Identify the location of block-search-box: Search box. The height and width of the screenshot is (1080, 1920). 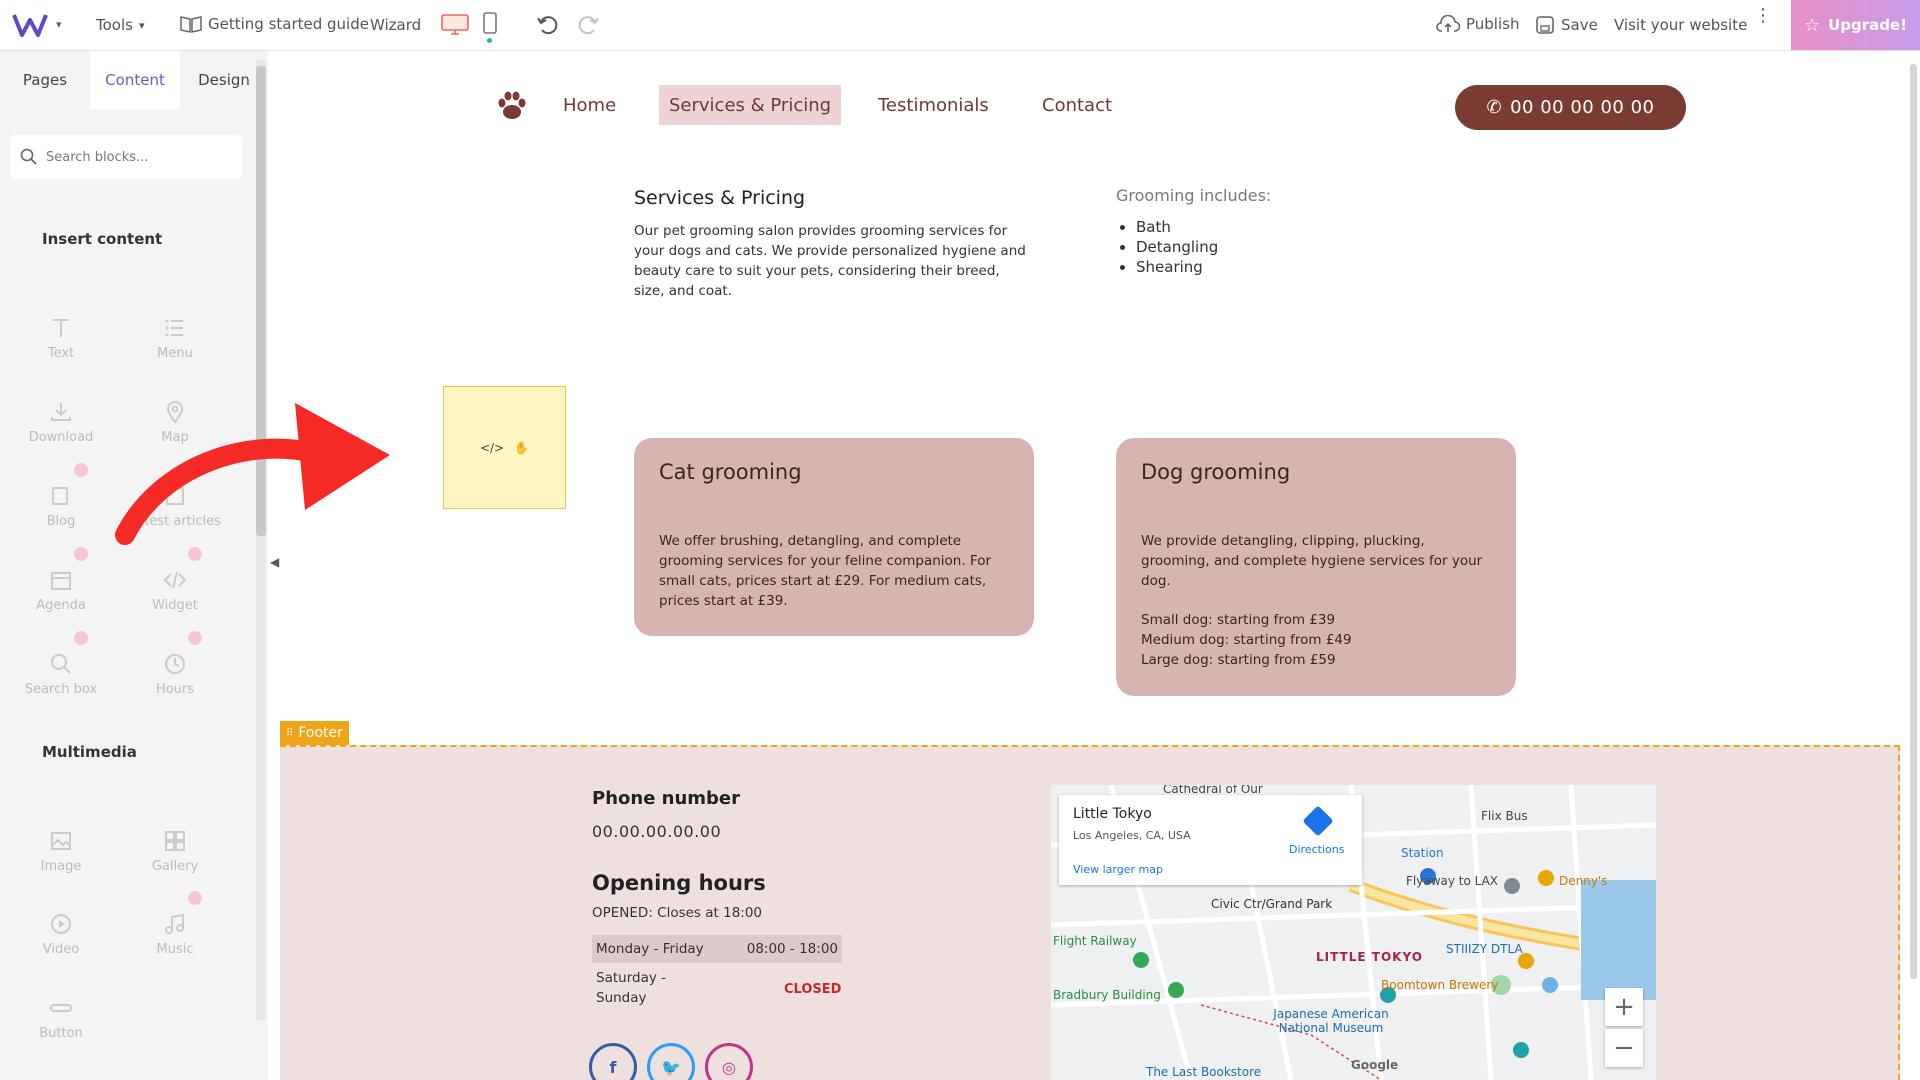
(61, 662).